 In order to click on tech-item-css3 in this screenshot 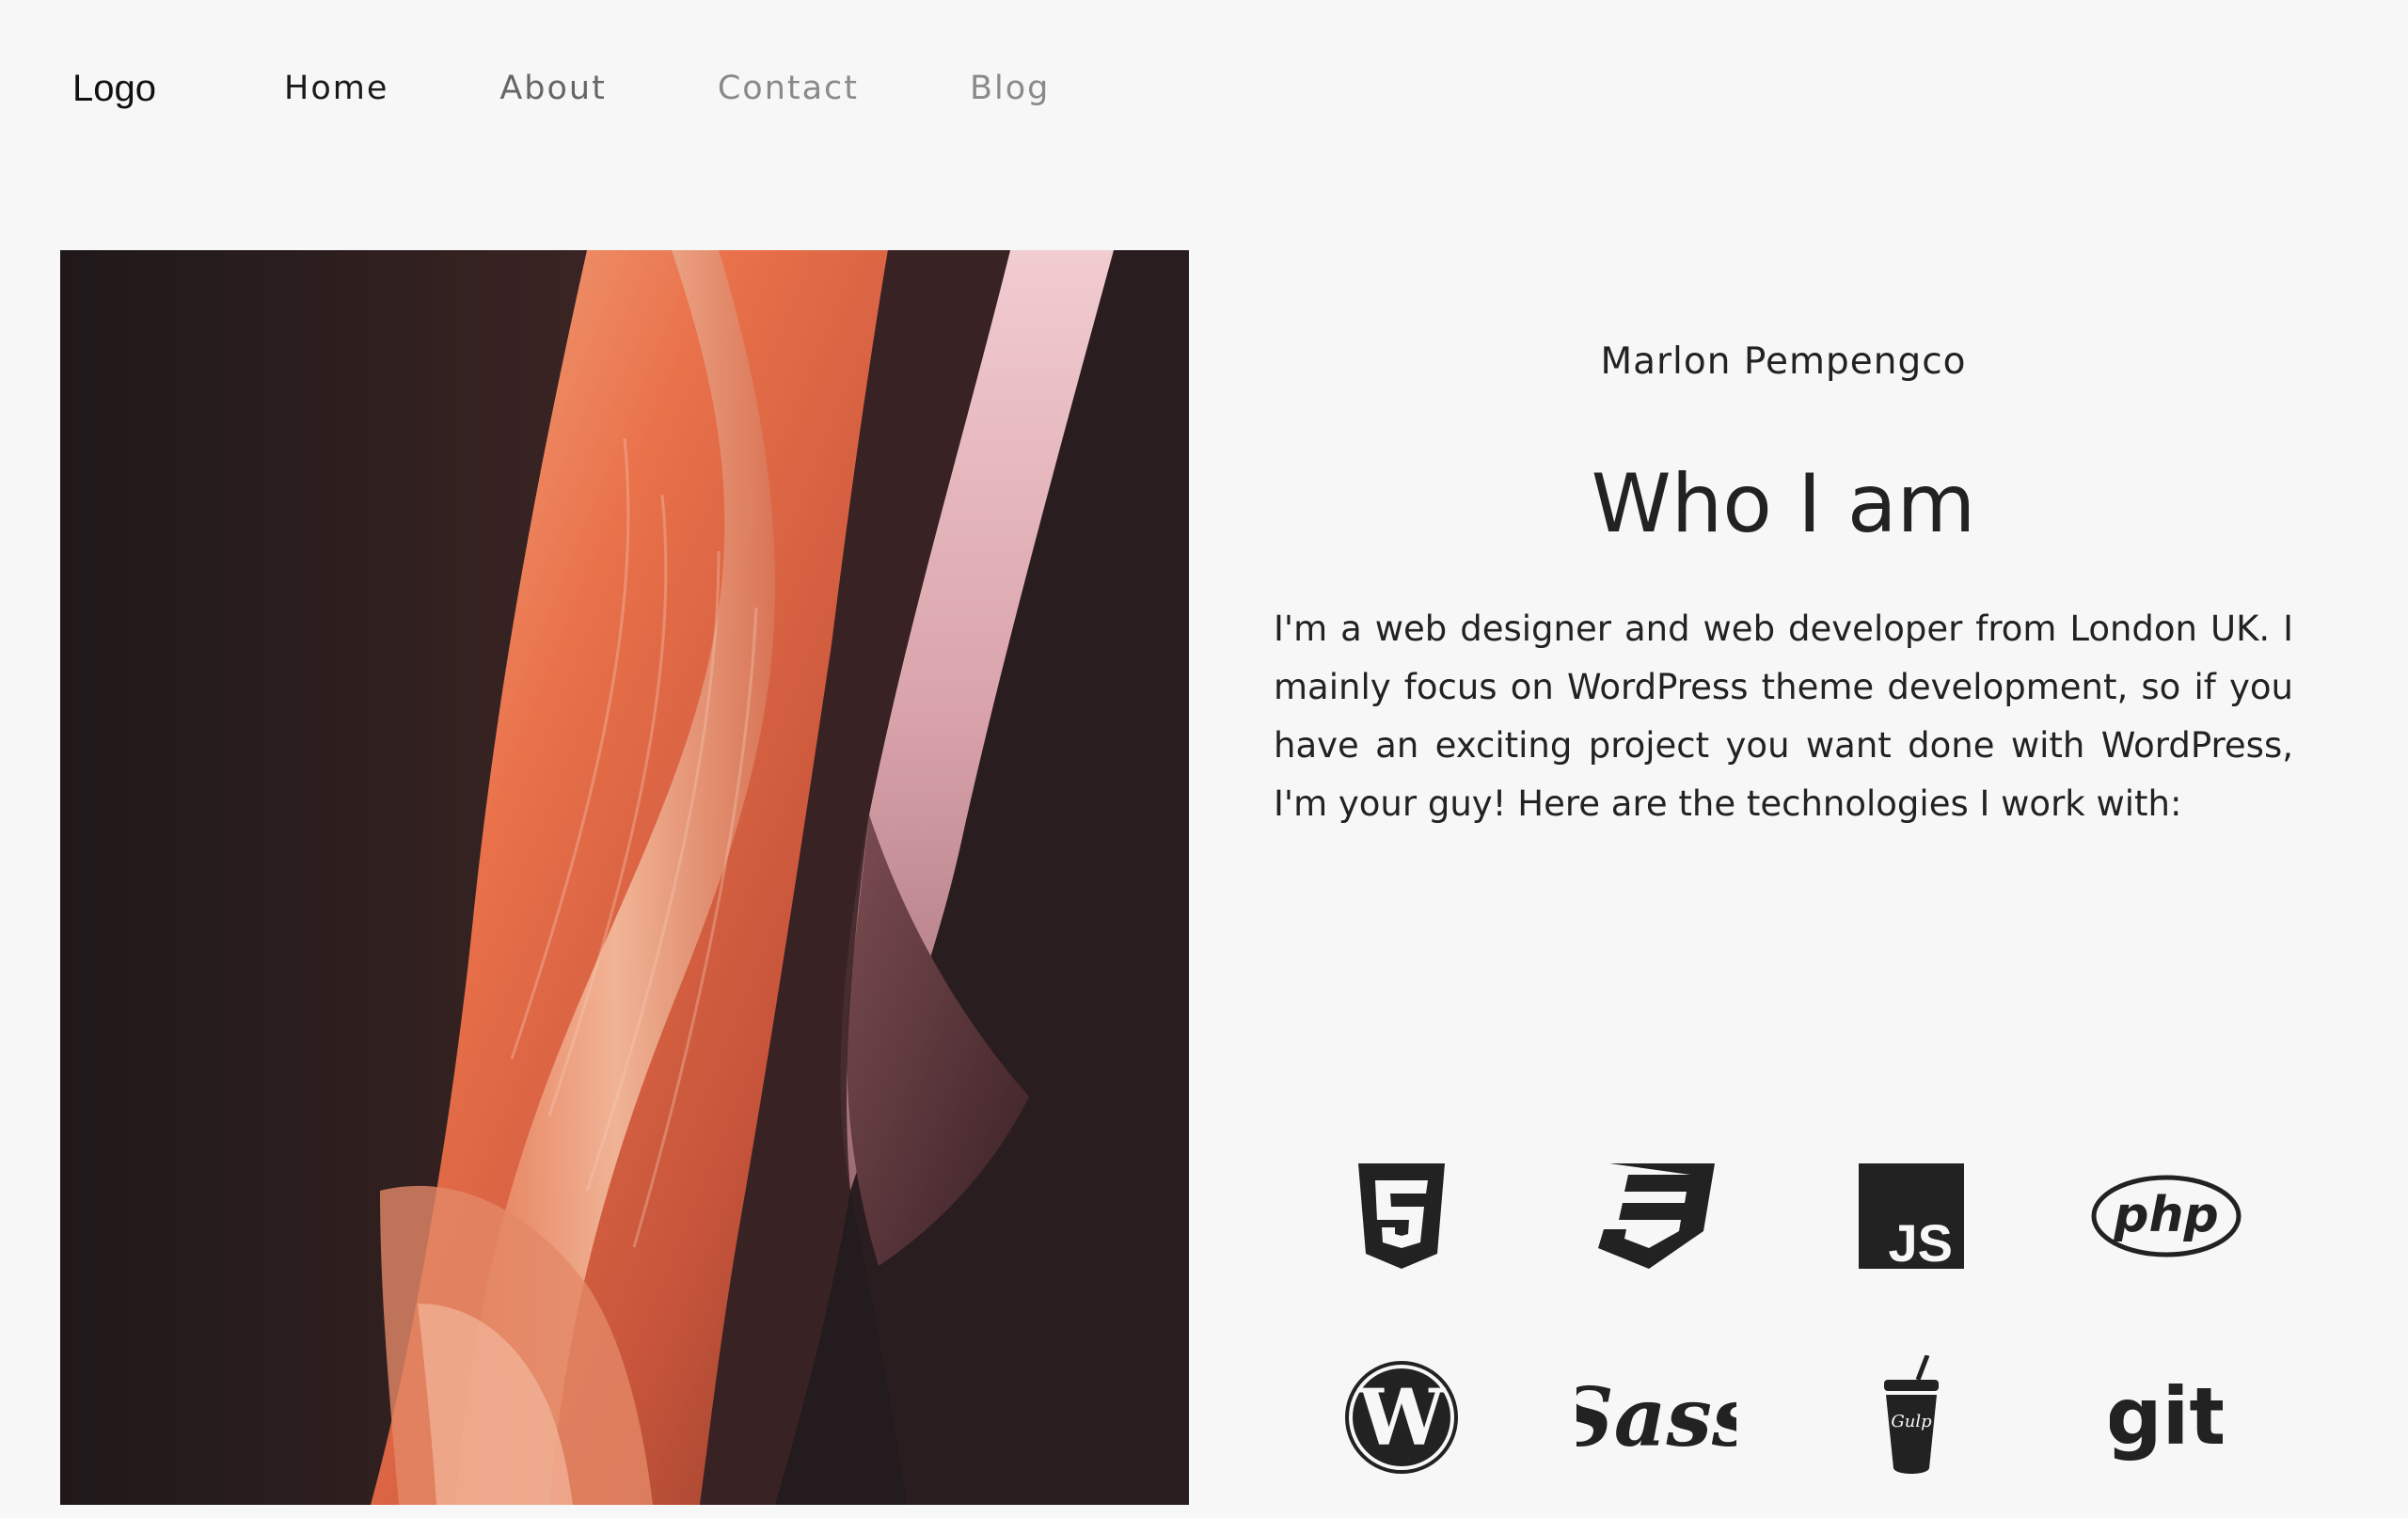, I will do `click(1656, 1216)`.